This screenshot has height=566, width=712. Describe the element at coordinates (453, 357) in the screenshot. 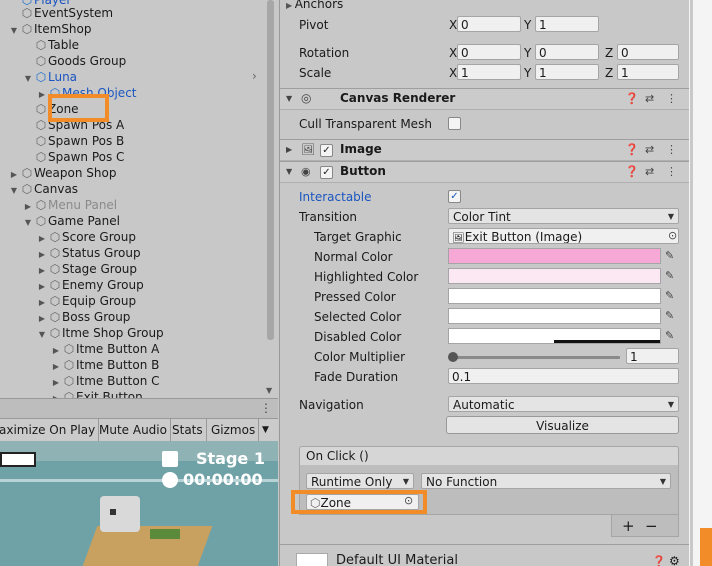

I see `color-multiplier-slider-handle` at that location.